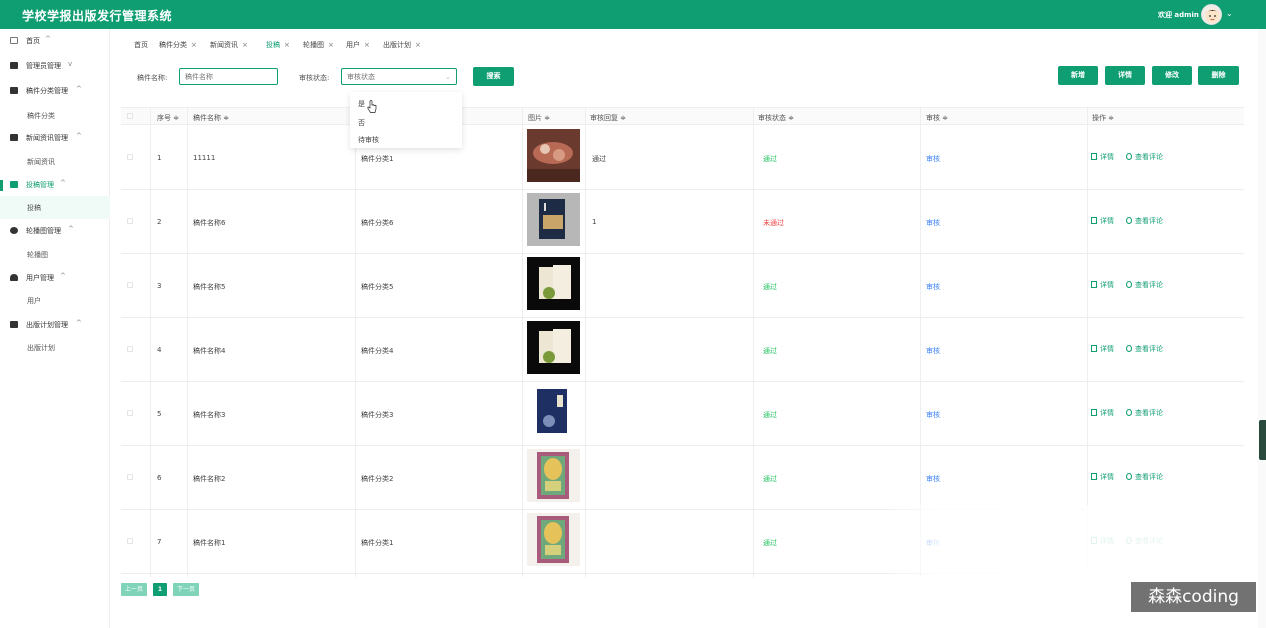 This screenshot has width=1266, height=628. I want to click on table-row: 4 稿件名称4 稿件分类4 通过 审核 详情 查看评论, so click(682, 350).